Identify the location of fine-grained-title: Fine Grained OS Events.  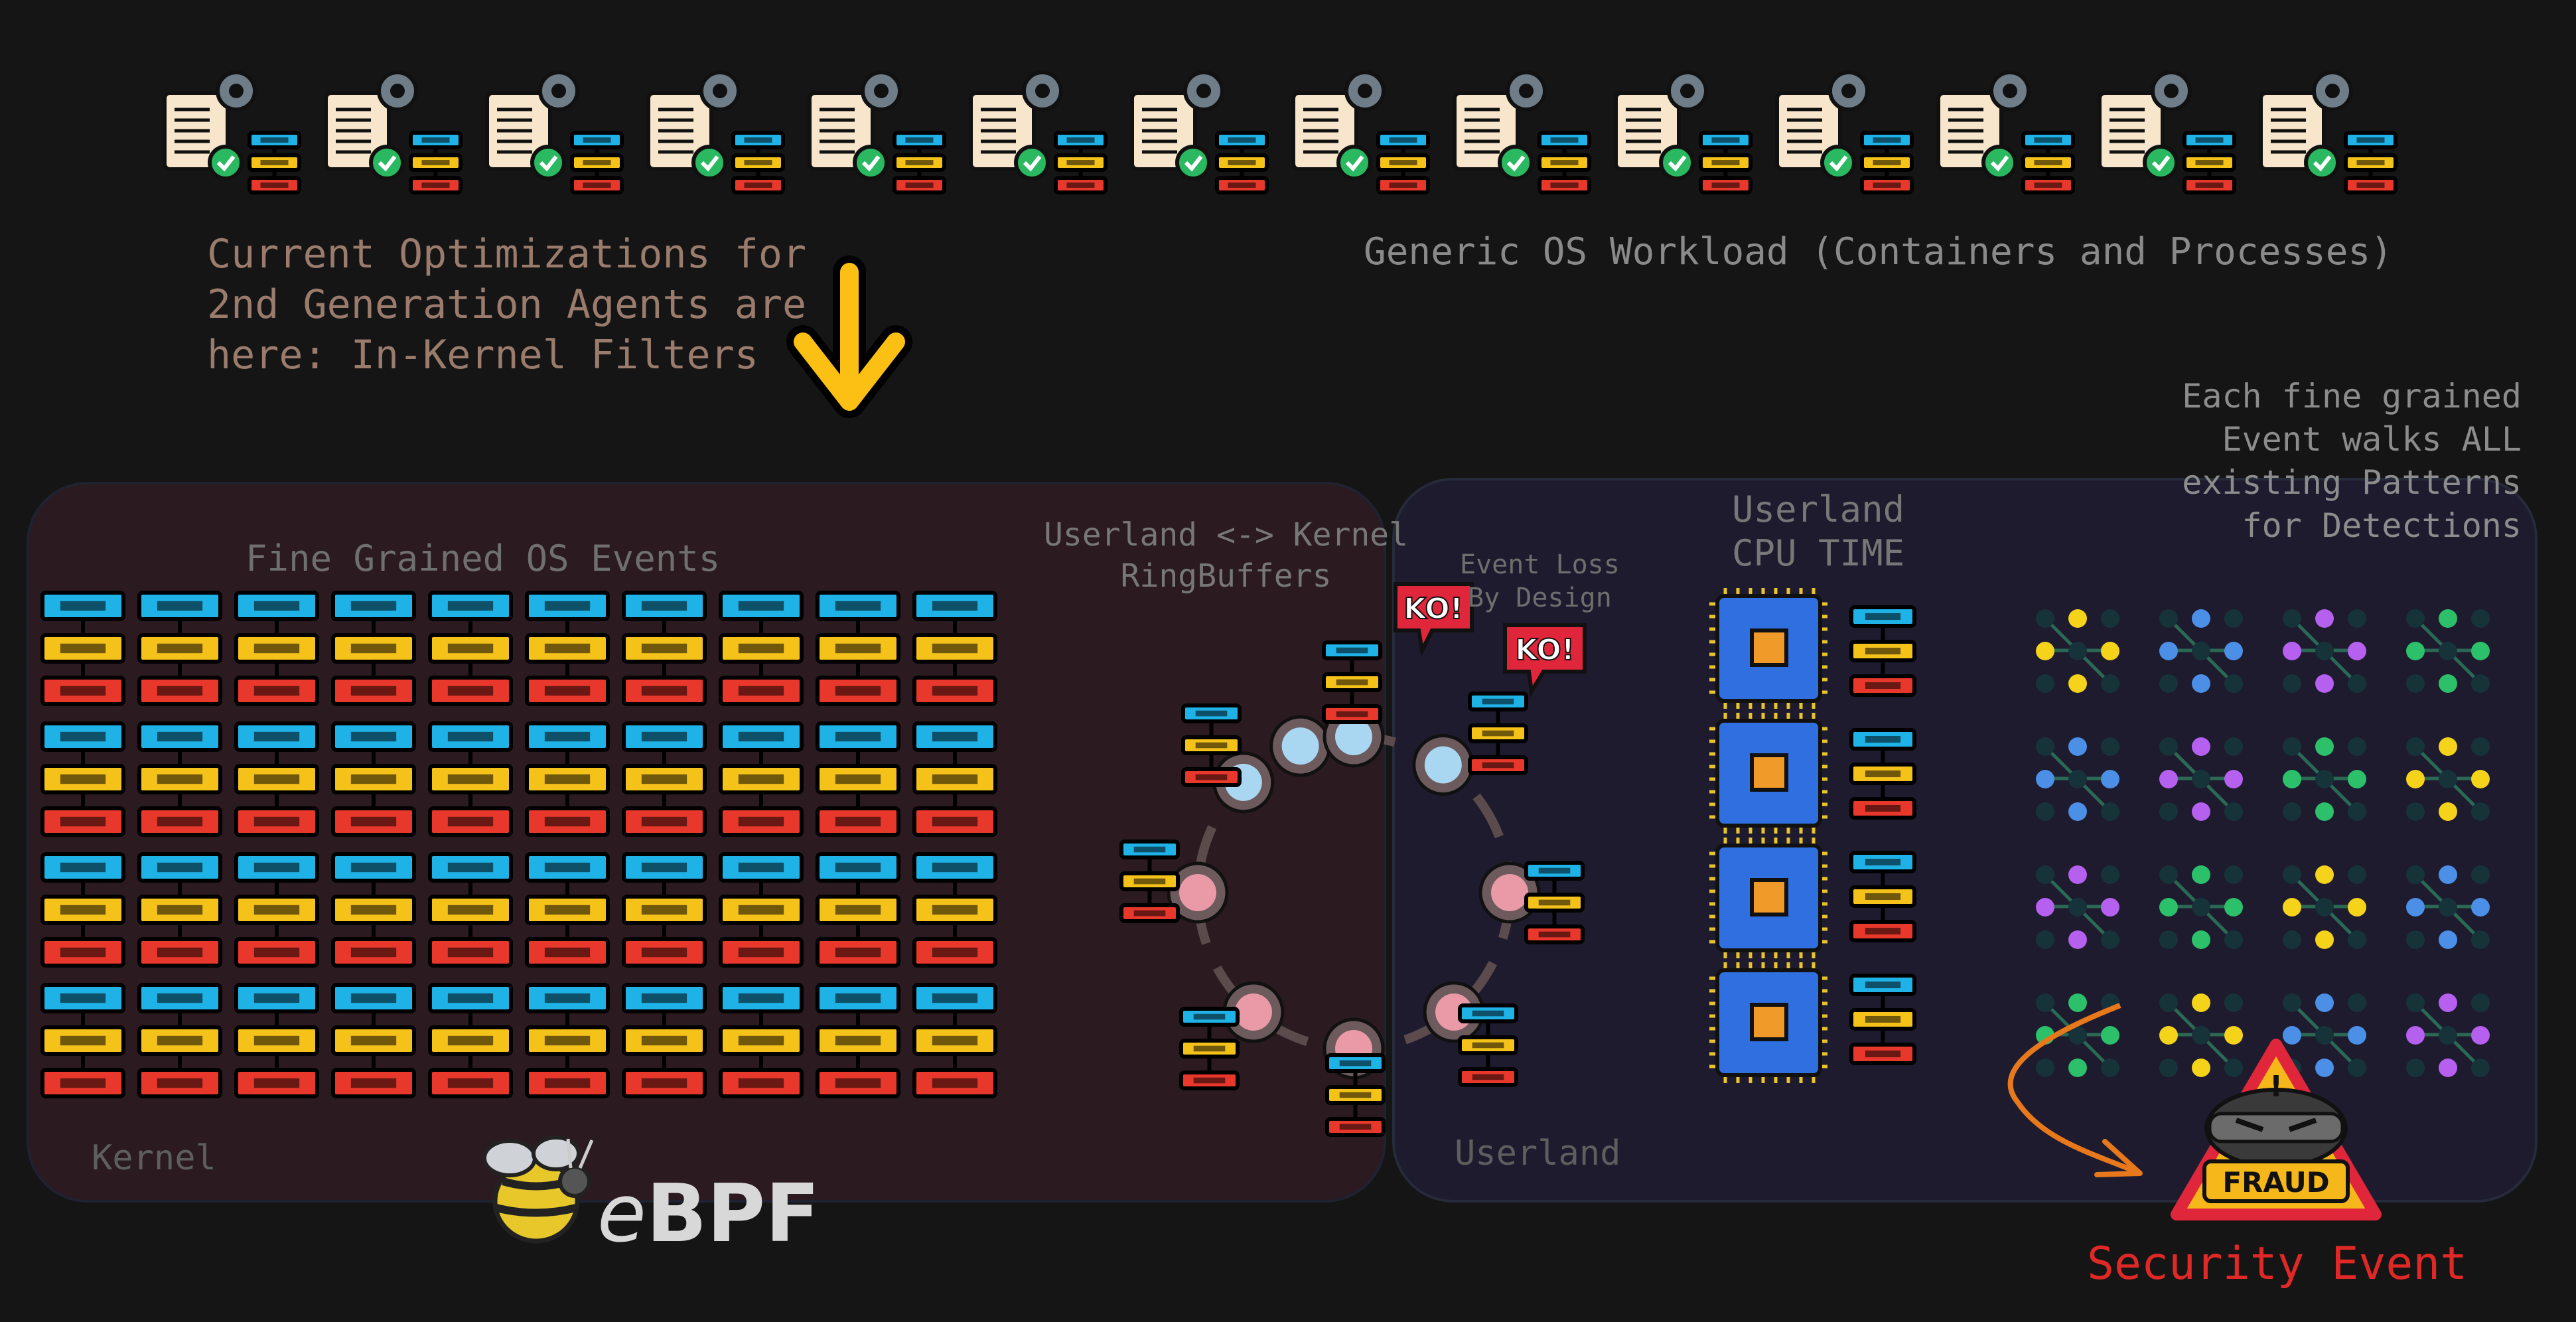
(484, 559).